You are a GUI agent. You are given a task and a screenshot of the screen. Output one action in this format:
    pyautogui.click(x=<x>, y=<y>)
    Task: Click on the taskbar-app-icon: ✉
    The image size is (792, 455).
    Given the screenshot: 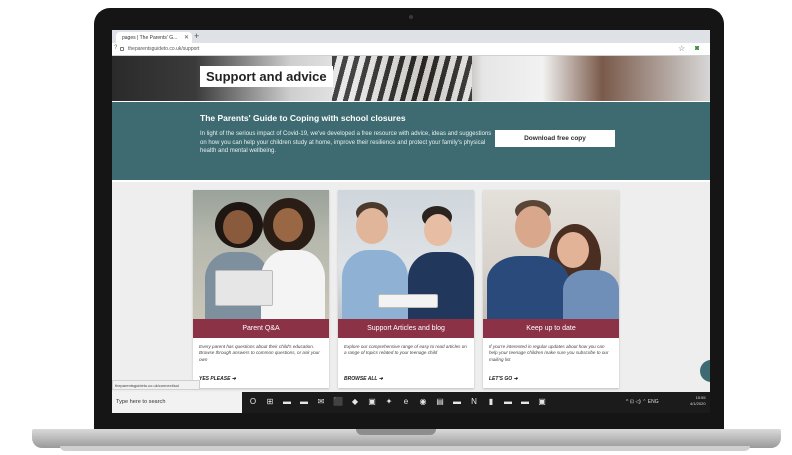 What is the action you would take?
    pyautogui.click(x=321, y=402)
    